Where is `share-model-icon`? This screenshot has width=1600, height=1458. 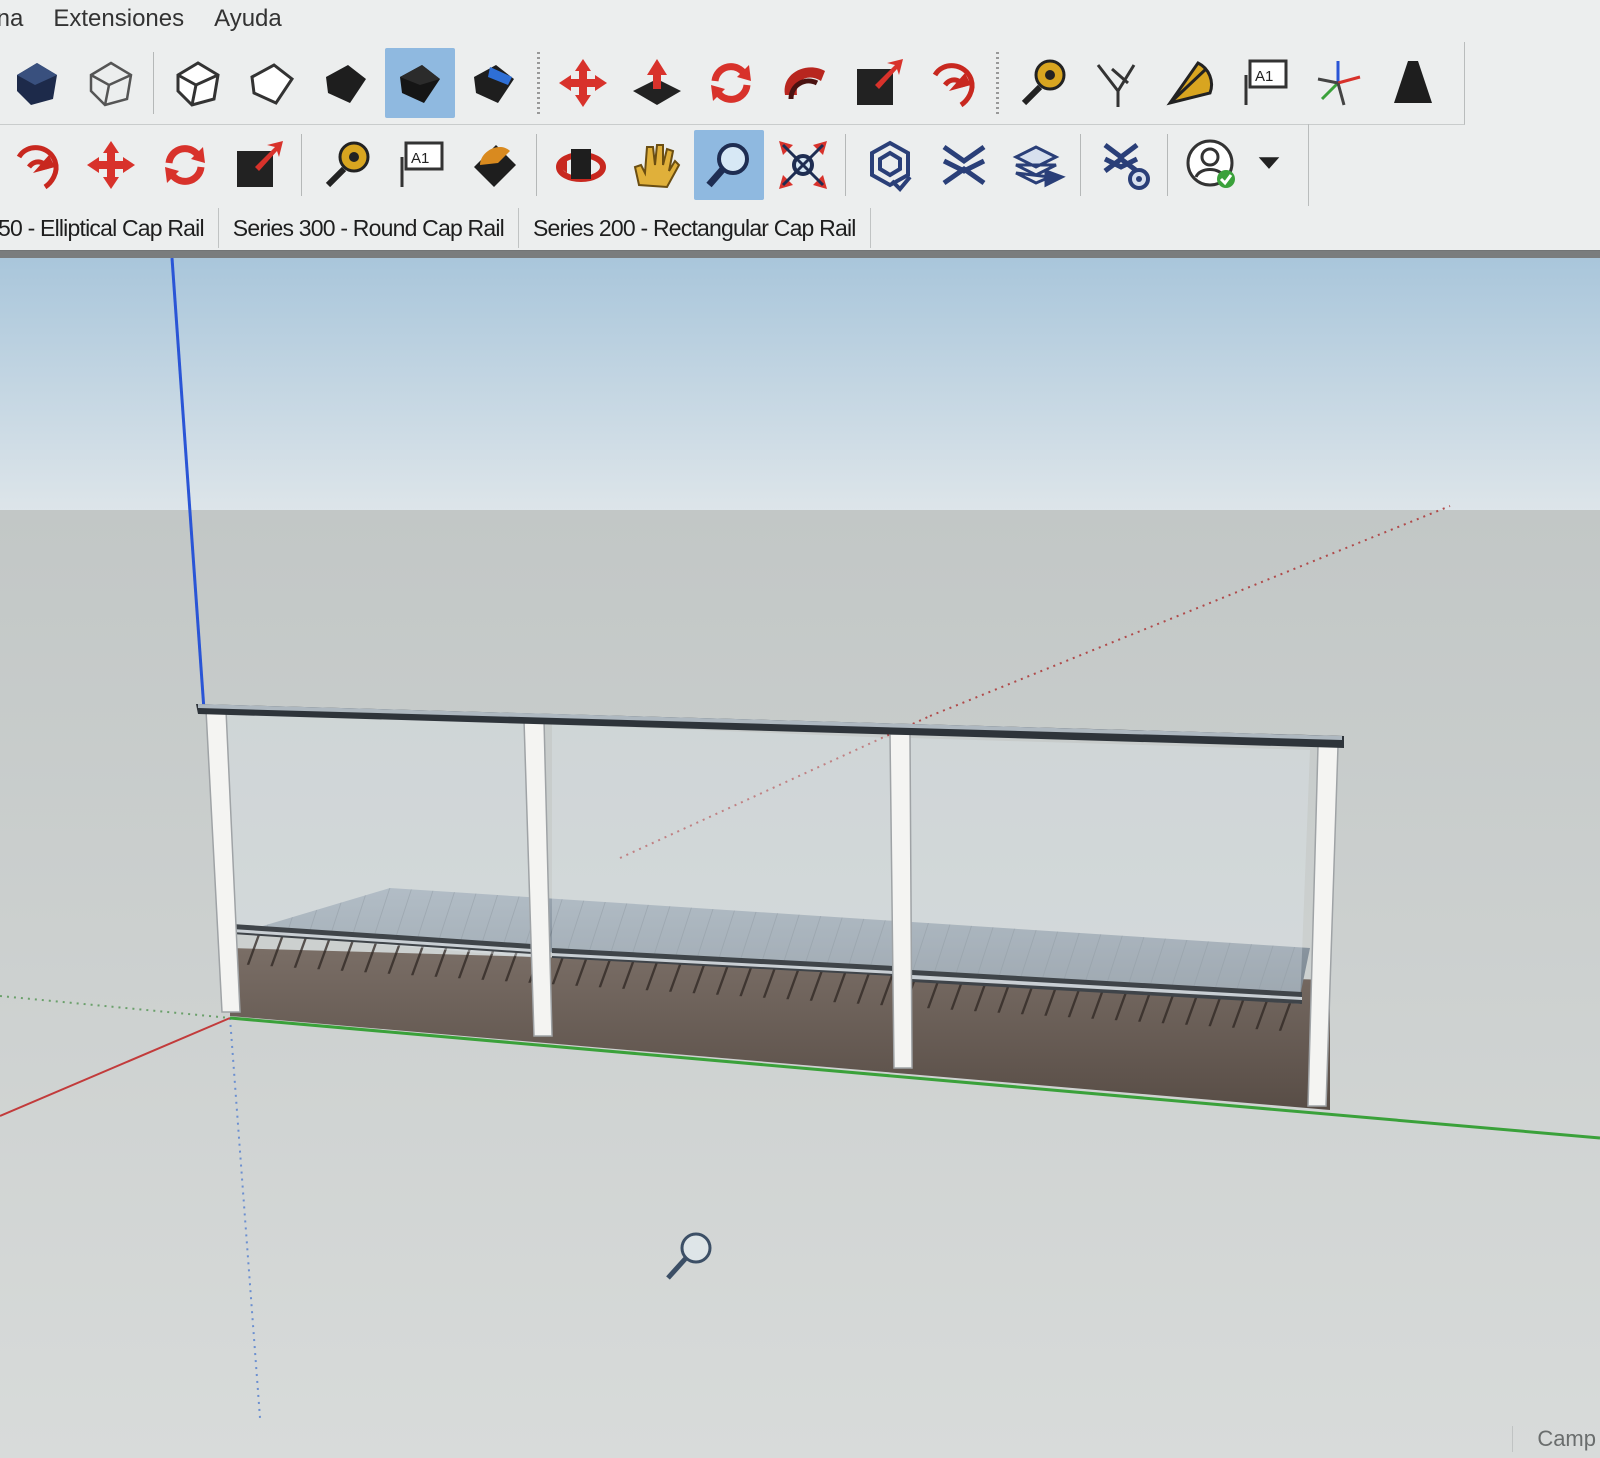 share-model-icon is located at coordinates (1039, 166).